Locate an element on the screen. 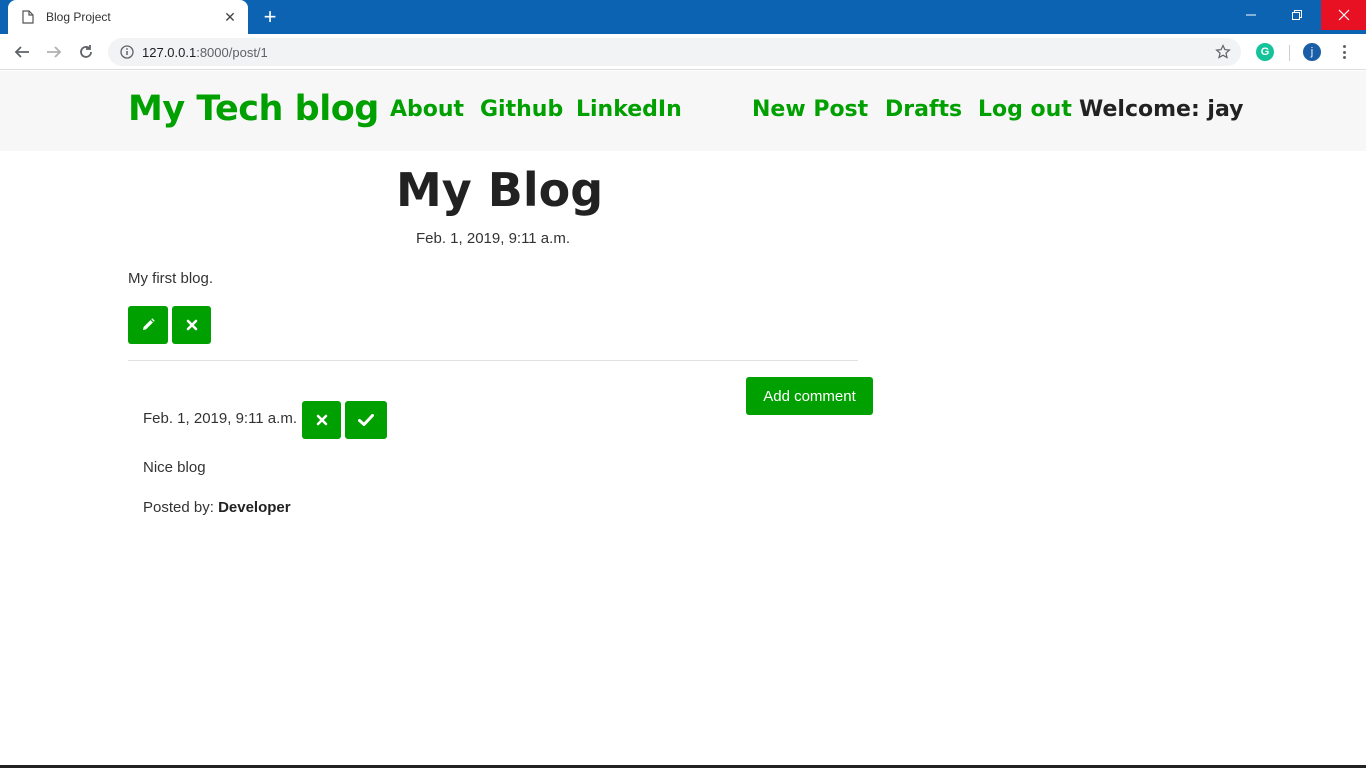  comment-text: Nice blog is located at coordinates (174, 467).